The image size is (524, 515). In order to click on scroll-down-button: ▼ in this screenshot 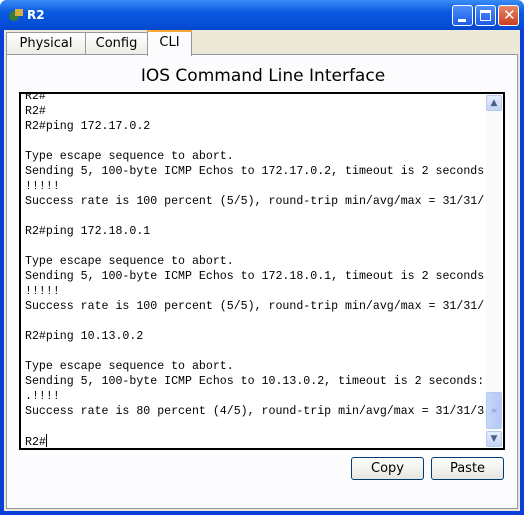, I will do `click(494, 439)`.